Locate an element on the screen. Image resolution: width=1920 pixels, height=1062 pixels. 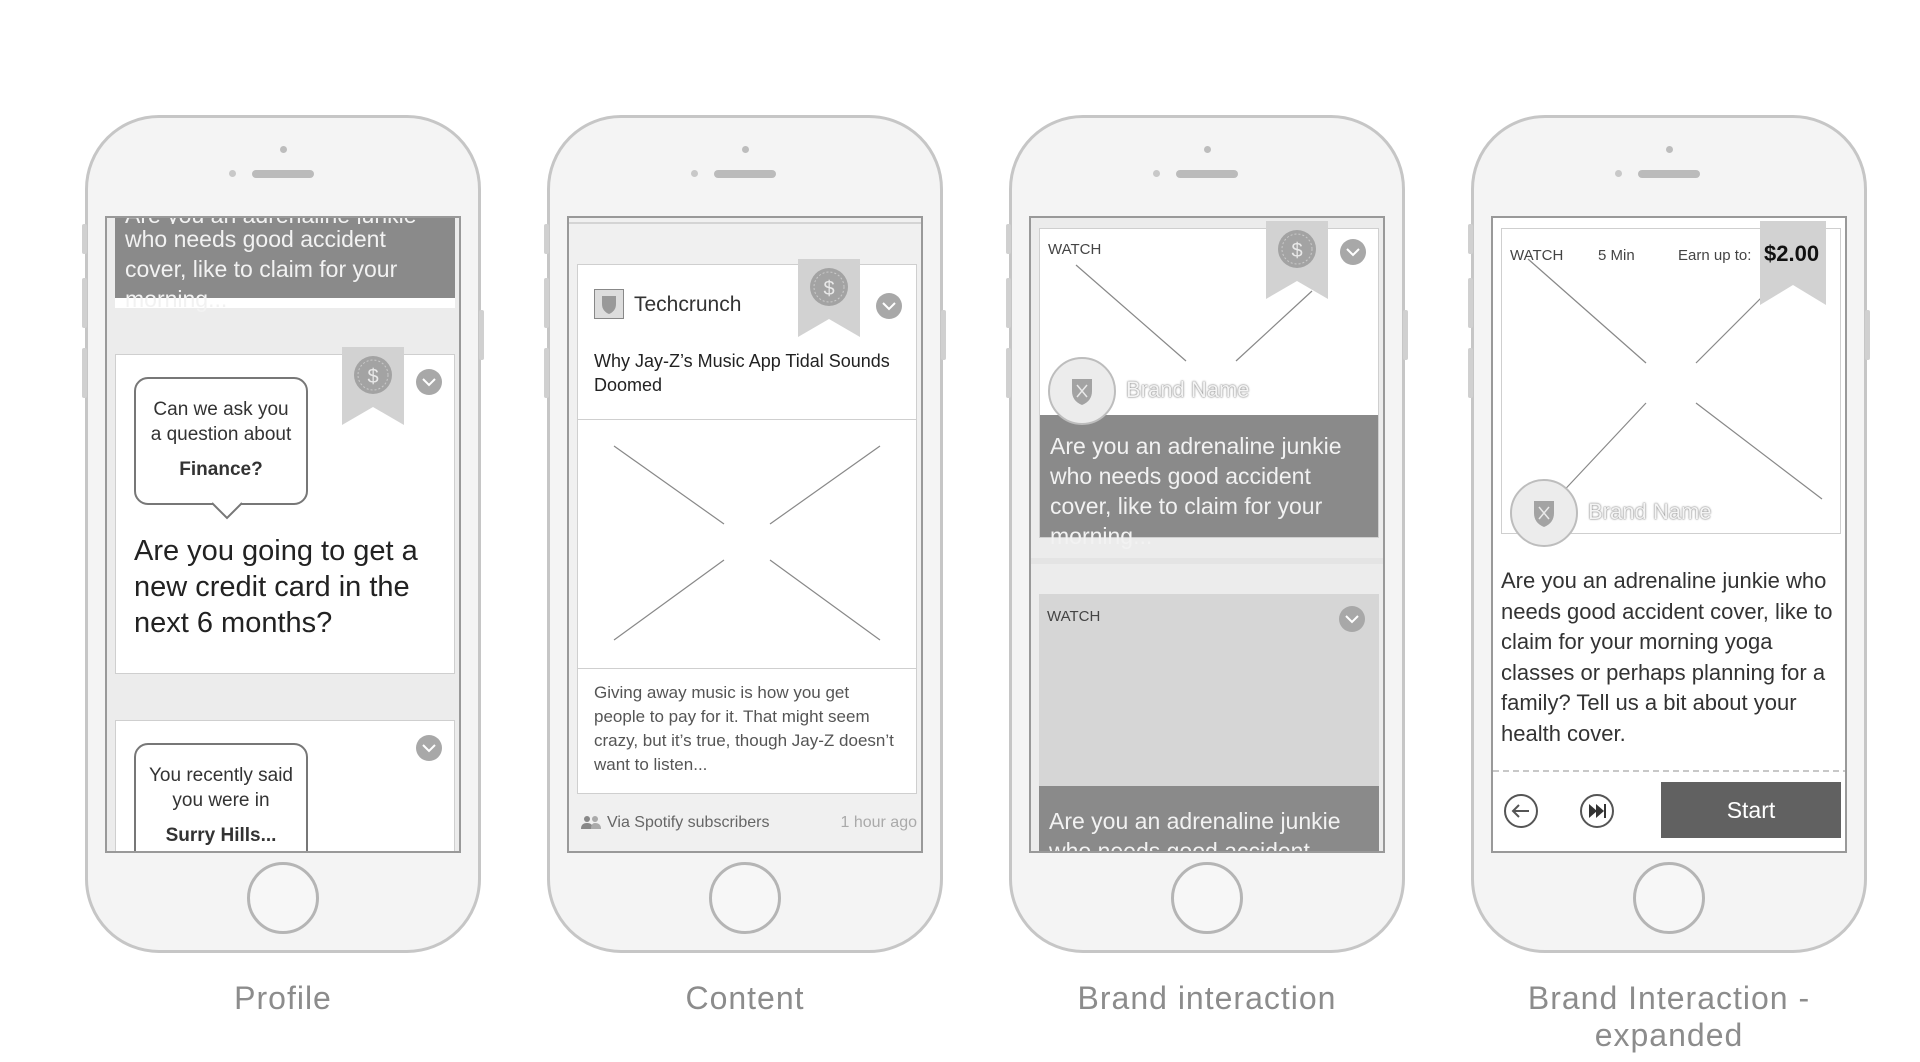
source-name: Techcrunch is located at coordinates (688, 304).